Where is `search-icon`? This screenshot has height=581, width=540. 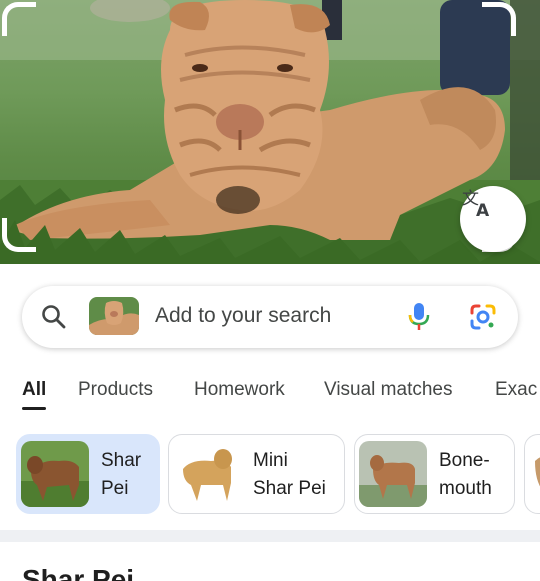 search-icon is located at coordinates (54, 317).